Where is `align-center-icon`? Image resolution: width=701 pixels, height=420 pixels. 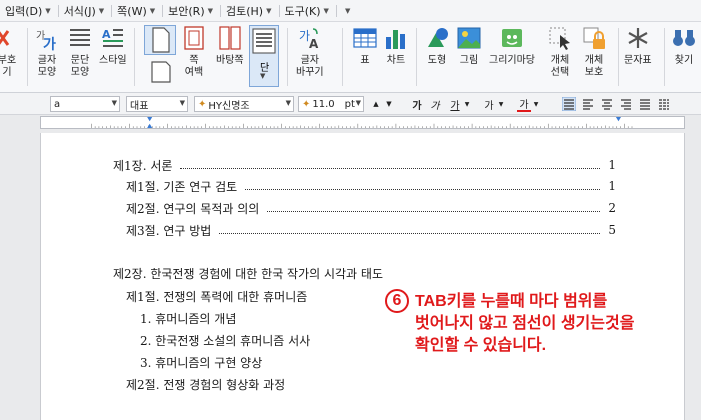 align-center-icon is located at coordinates (607, 104).